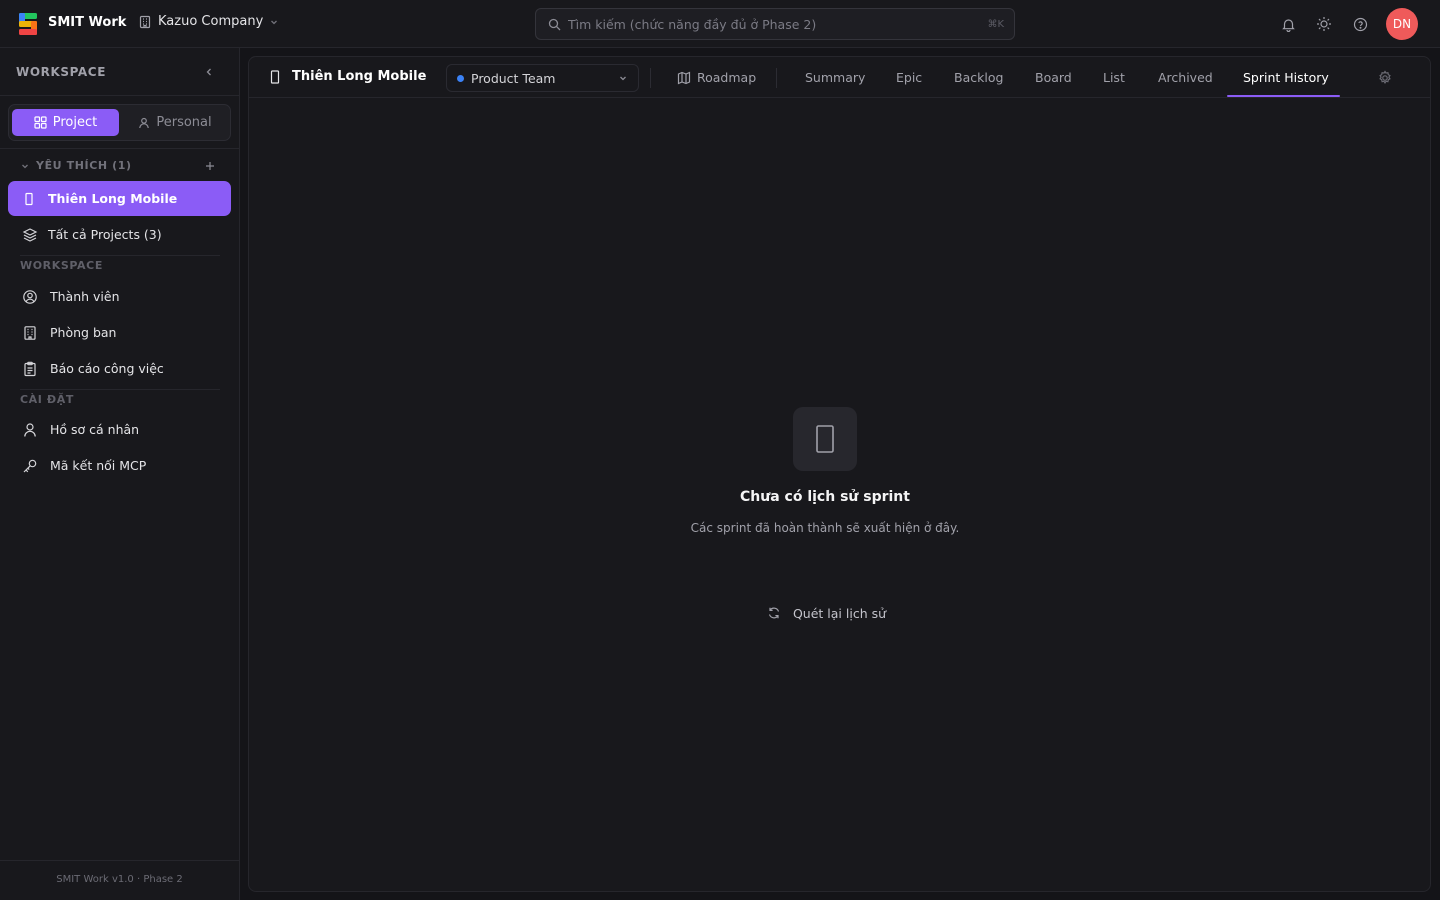 The image size is (1440, 900). What do you see at coordinates (47, 399) in the screenshot?
I see `settings-section-label: CÀI ĐẶT` at bounding box center [47, 399].